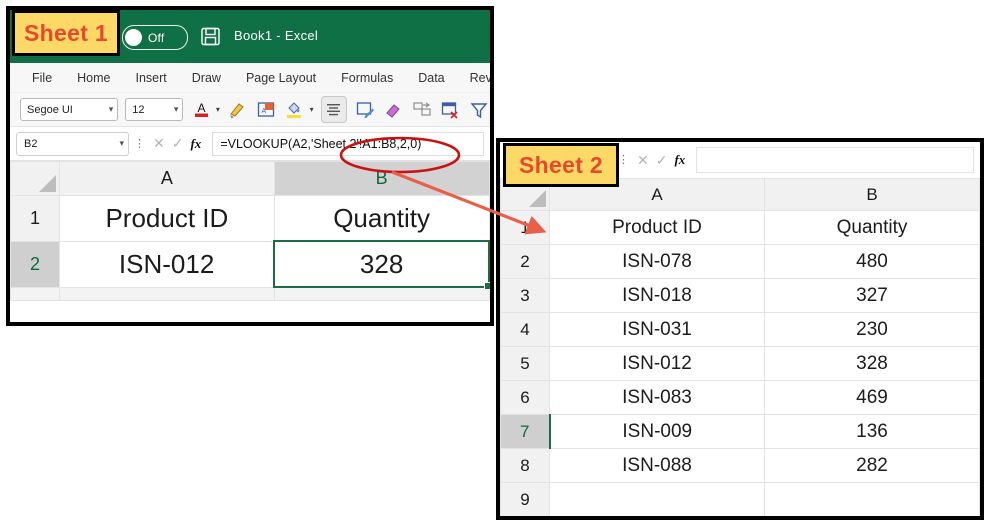 The image size is (990, 524). What do you see at coordinates (35, 264) in the screenshot?
I see `sheet1-row-header-2: 2` at bounding box center [35, 264].